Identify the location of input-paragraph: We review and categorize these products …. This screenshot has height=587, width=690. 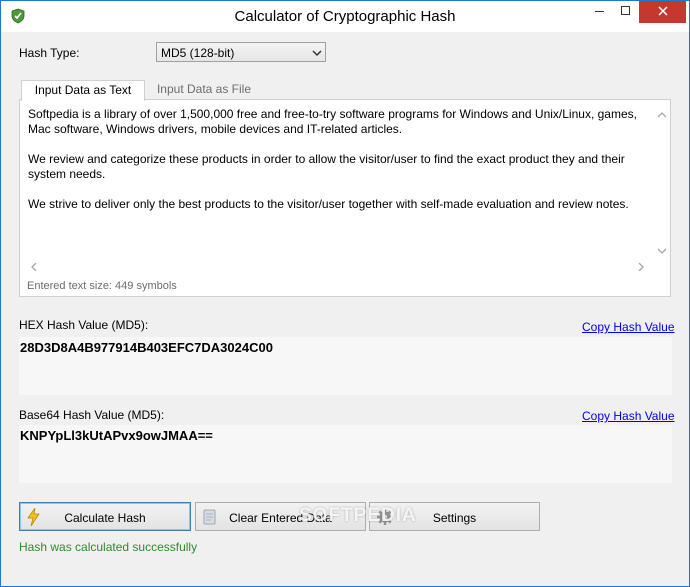
(326, 166).